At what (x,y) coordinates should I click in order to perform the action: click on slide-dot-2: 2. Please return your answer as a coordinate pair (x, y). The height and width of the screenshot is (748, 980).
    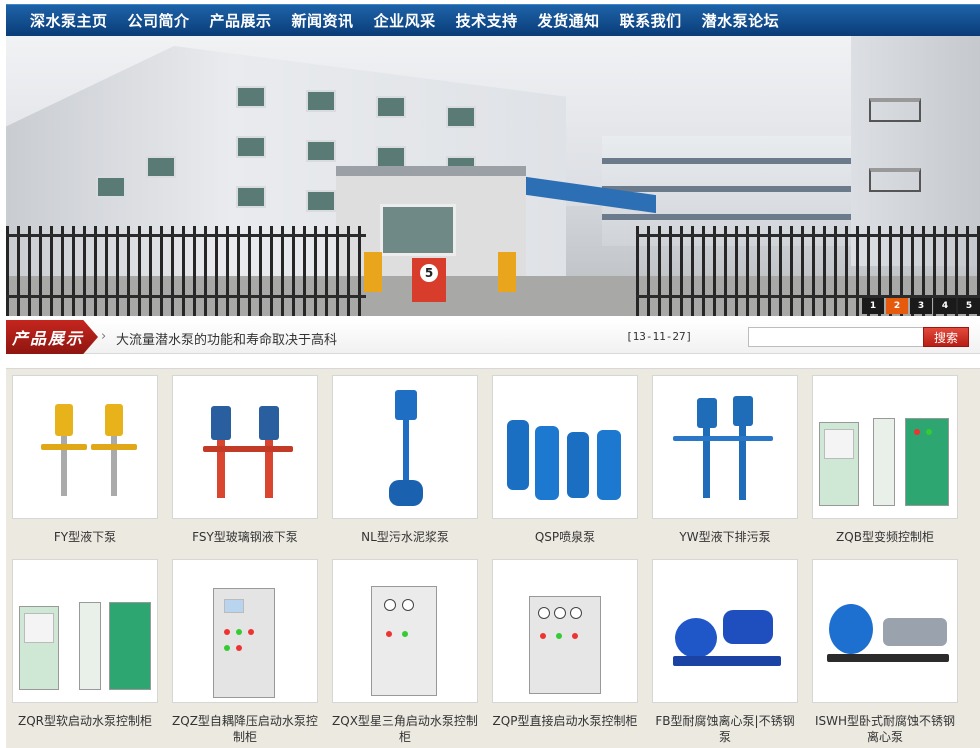
    Looking at the image, I should click on (897, 306).